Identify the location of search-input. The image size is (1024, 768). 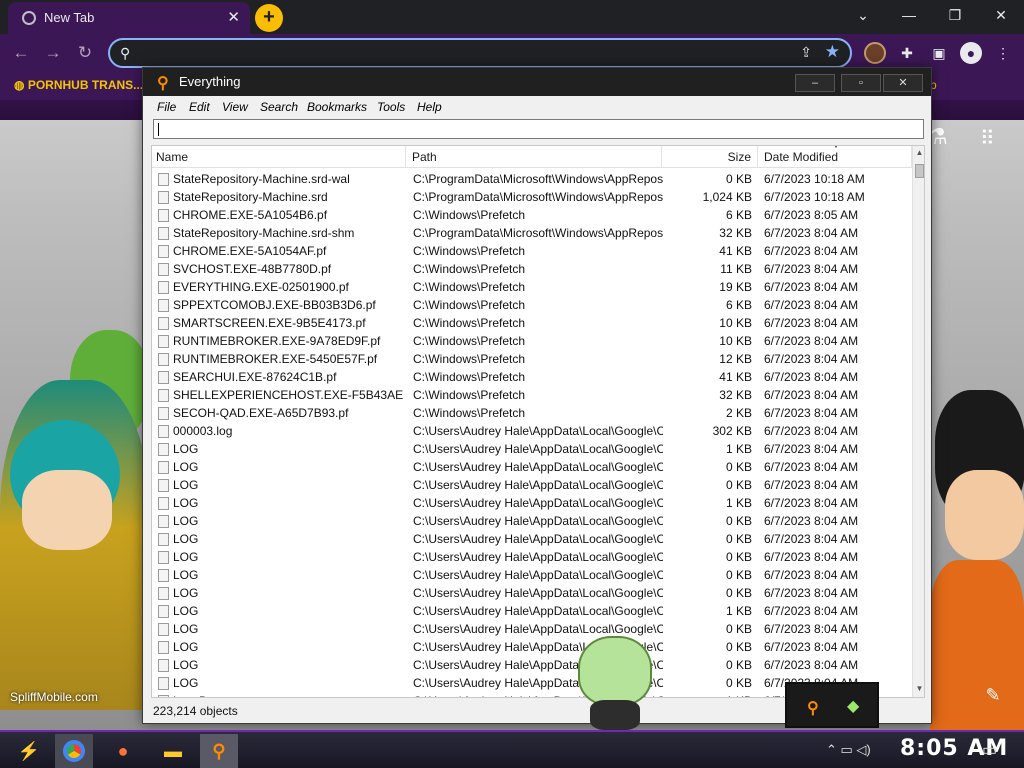
(538, 129).